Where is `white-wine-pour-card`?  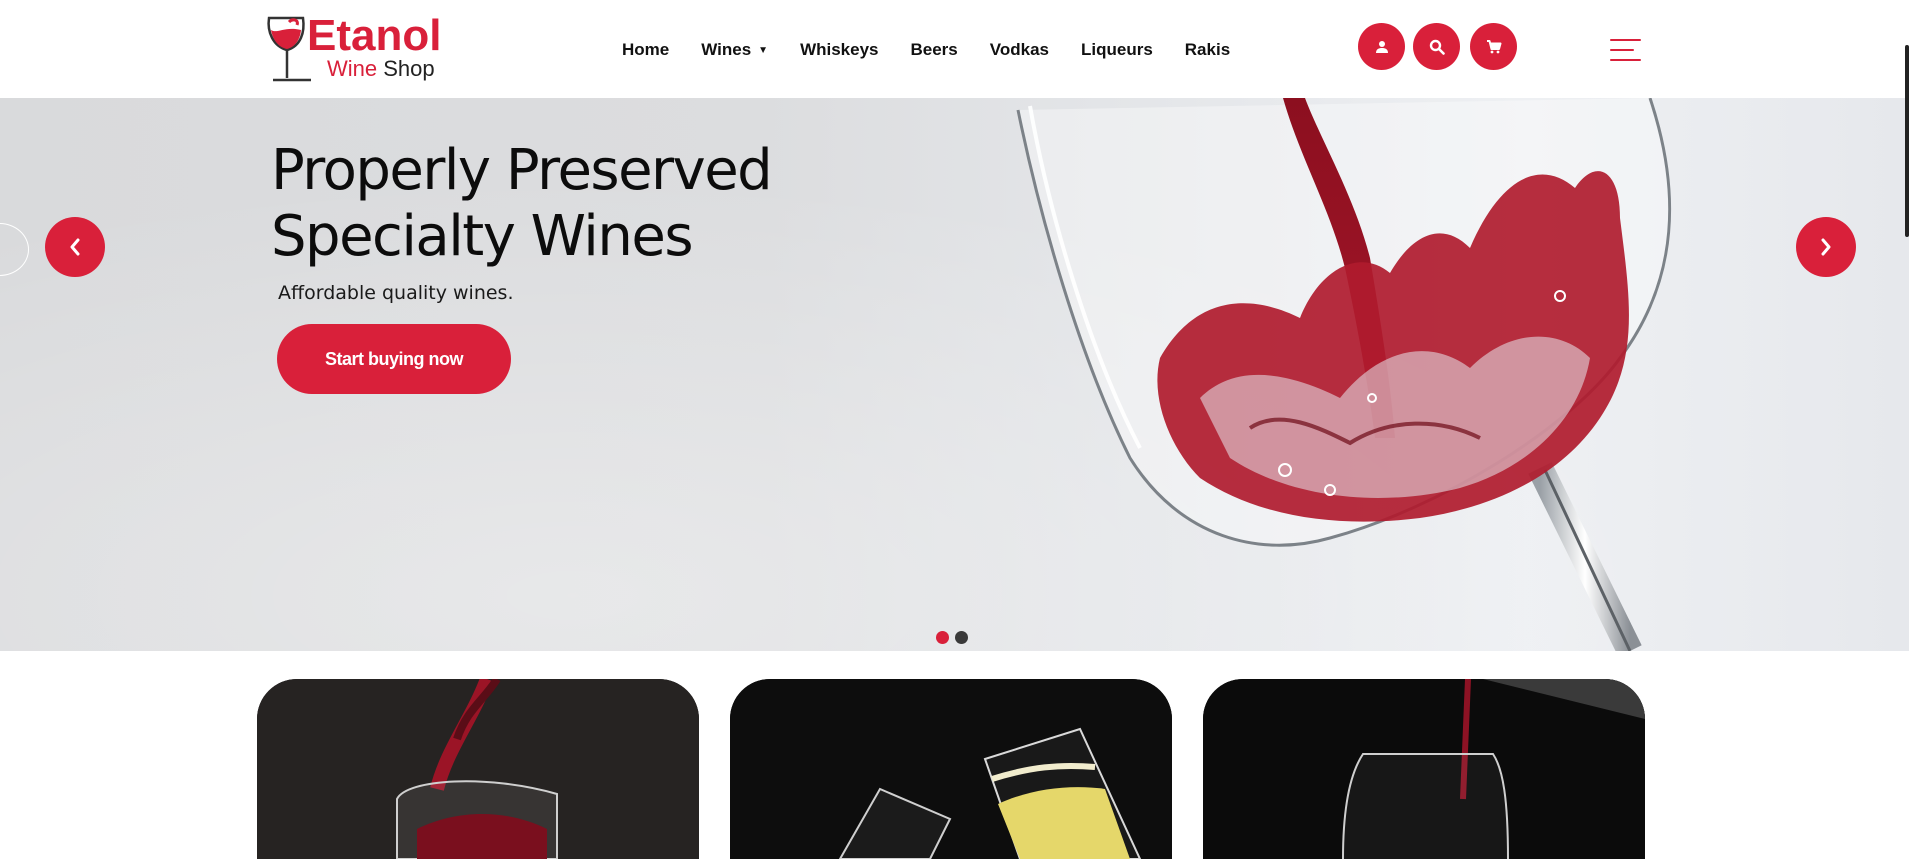
white-wine-pour-card is located at coordinates (1424, 769).